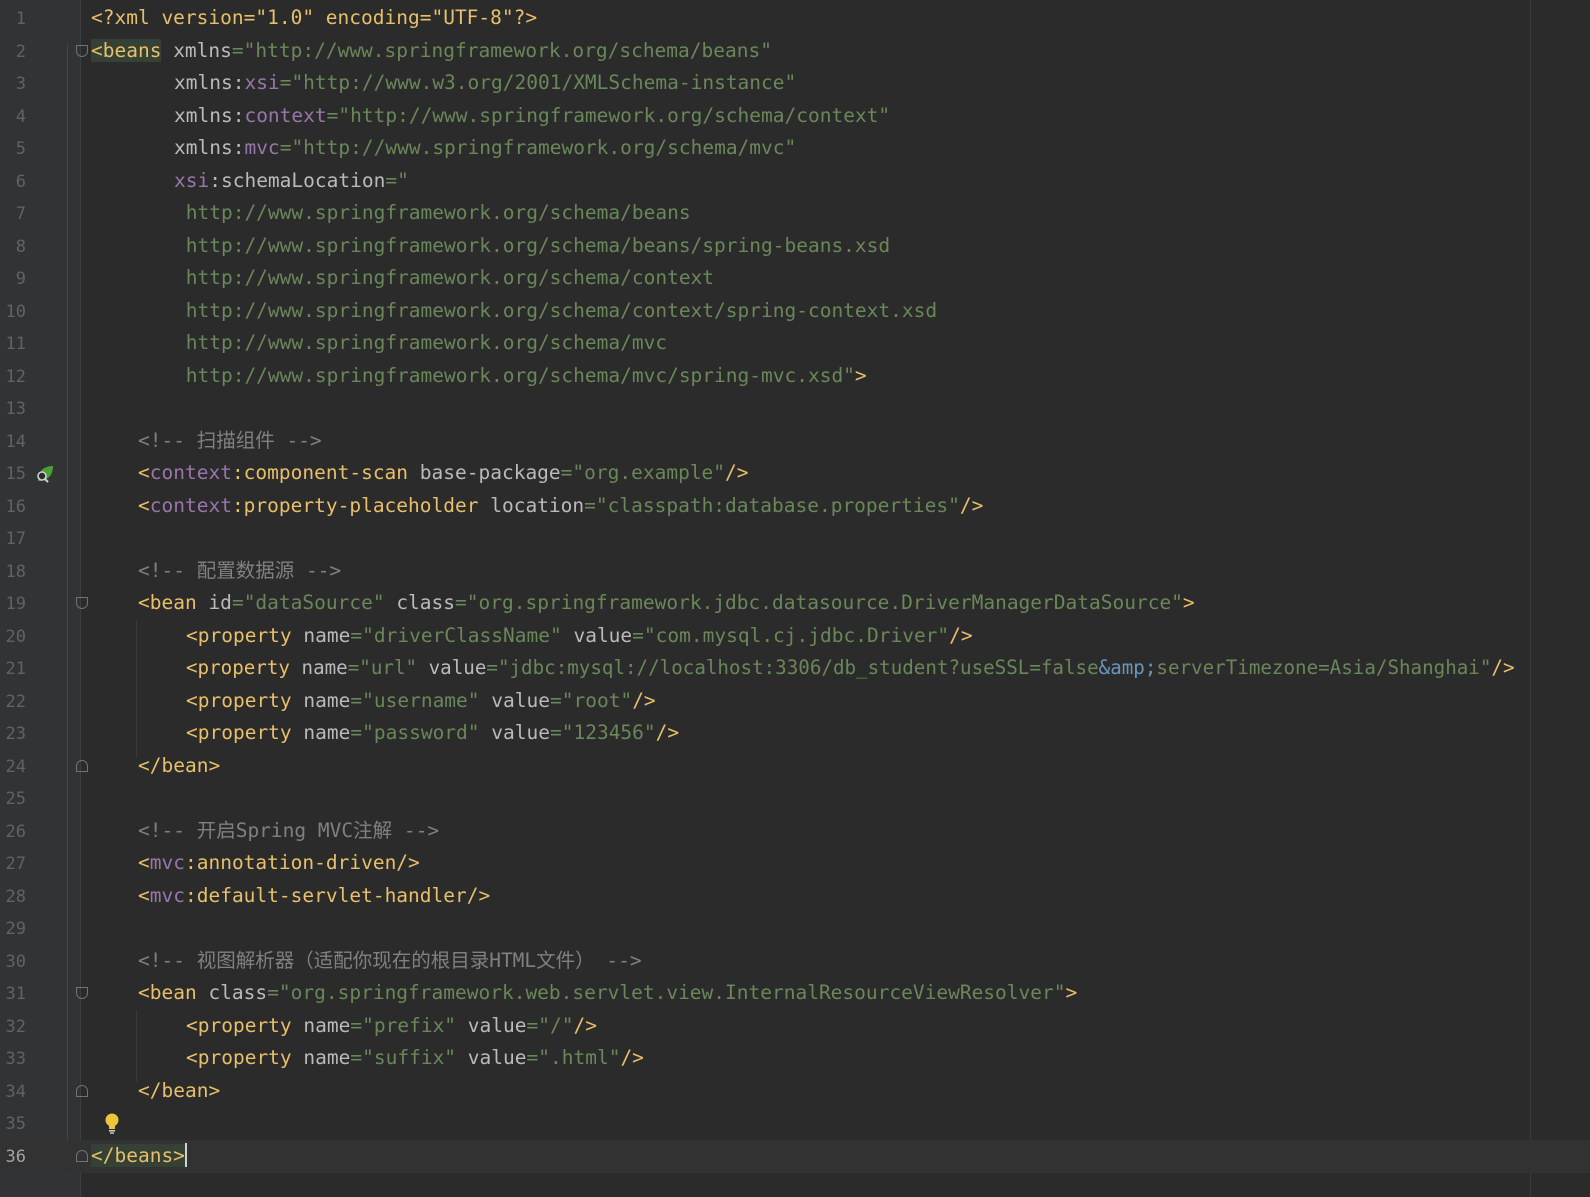 The height and width of the screenshot is (1197, 1590). Describe the element at coordinates (795, 1123) in the screenshot. I see `code-line: 35` at that location.